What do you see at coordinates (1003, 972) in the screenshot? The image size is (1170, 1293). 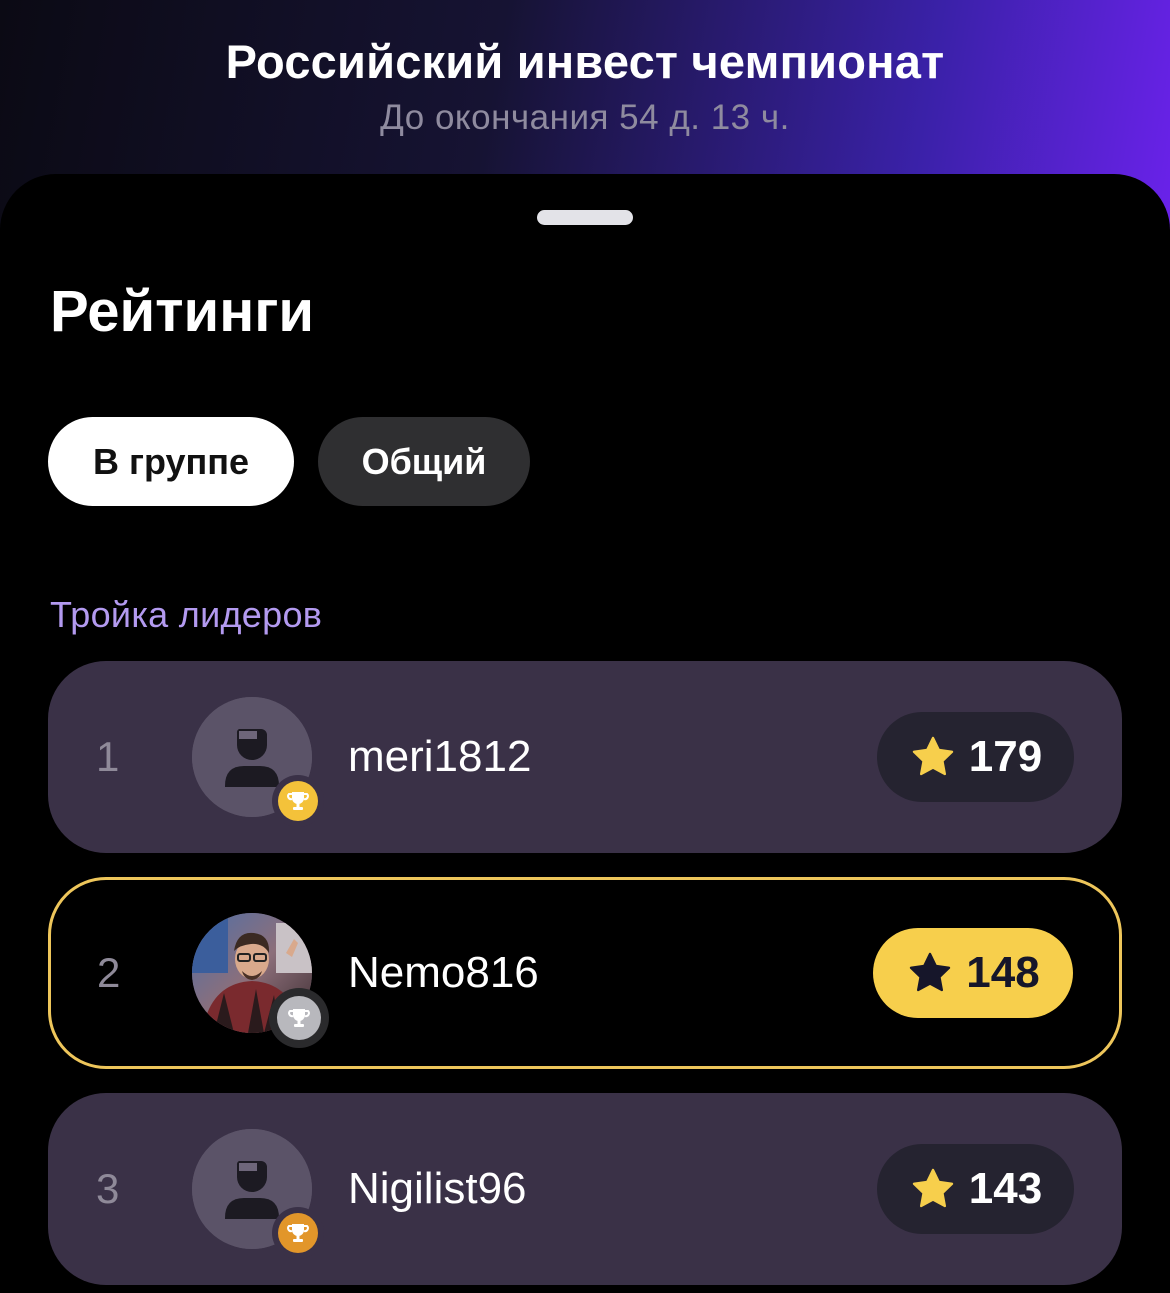 I see `score-value: 148` at bounding box center [1003, 972].